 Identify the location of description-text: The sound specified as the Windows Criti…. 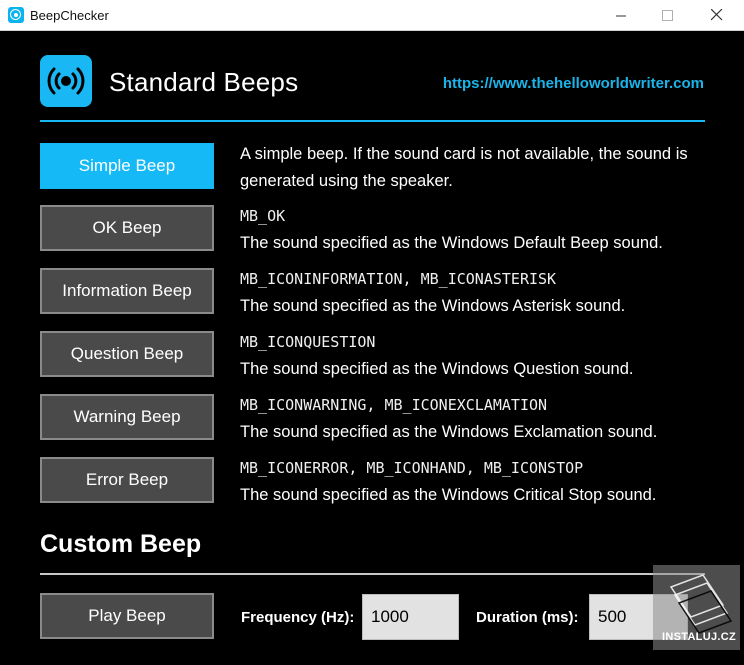
(448, 495).